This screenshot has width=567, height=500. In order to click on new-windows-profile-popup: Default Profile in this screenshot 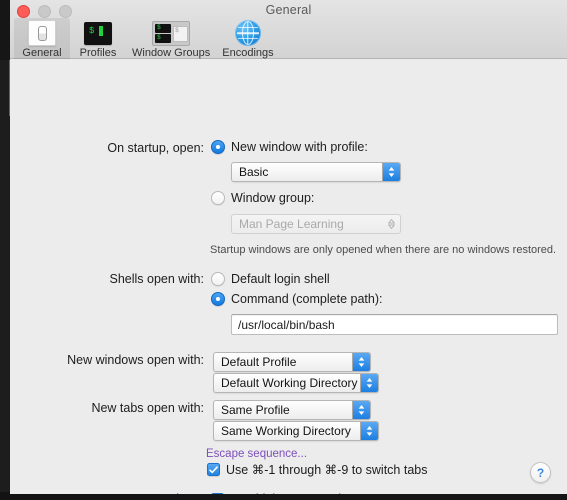, I will do `click(292, 362)`.